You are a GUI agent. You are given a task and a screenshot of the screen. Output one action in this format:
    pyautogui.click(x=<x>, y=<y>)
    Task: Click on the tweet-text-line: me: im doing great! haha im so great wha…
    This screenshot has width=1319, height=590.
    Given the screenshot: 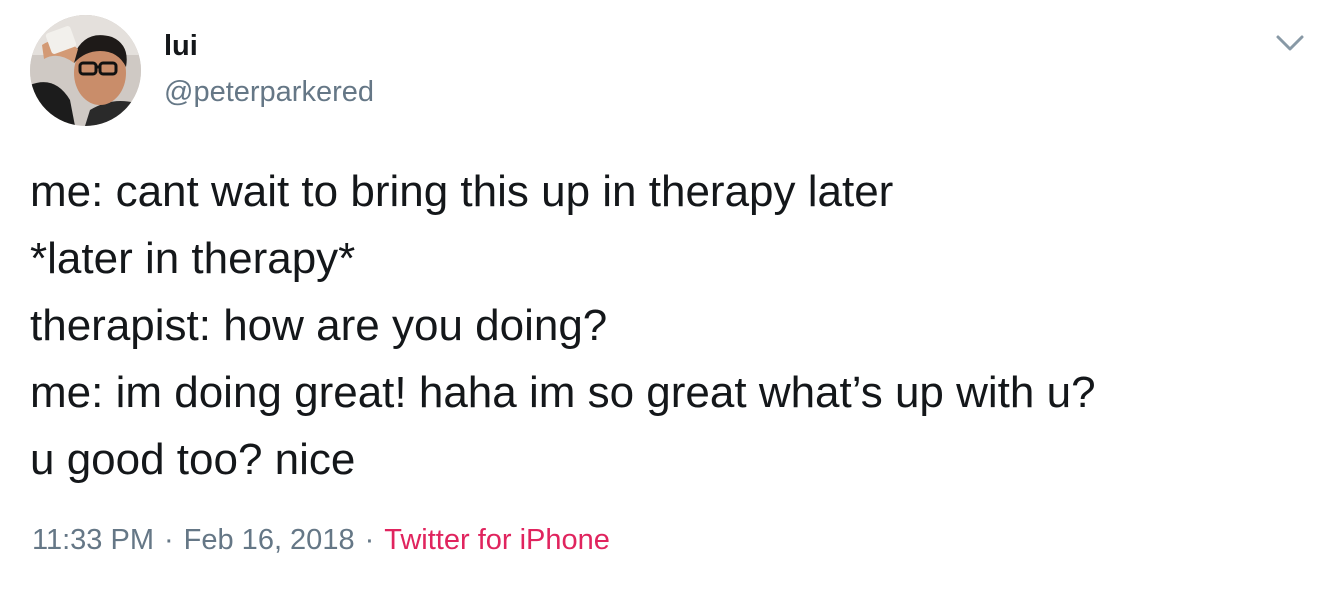 What is the action you would take?
    pyautogui.click(x=563, y=392)
    